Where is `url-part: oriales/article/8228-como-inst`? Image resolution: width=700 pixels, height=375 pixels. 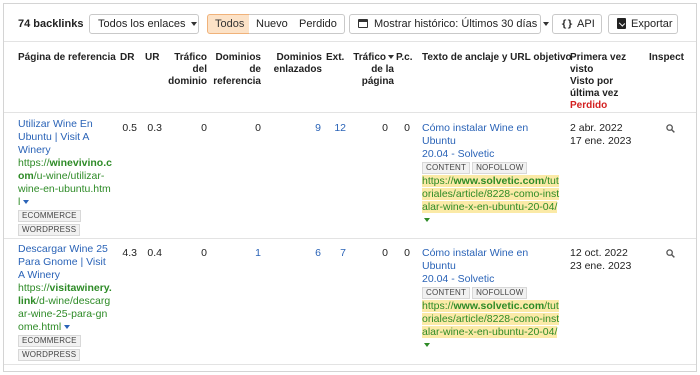 url-part: oriales/article/8228-como-inst is located at coordinates (491, 319).